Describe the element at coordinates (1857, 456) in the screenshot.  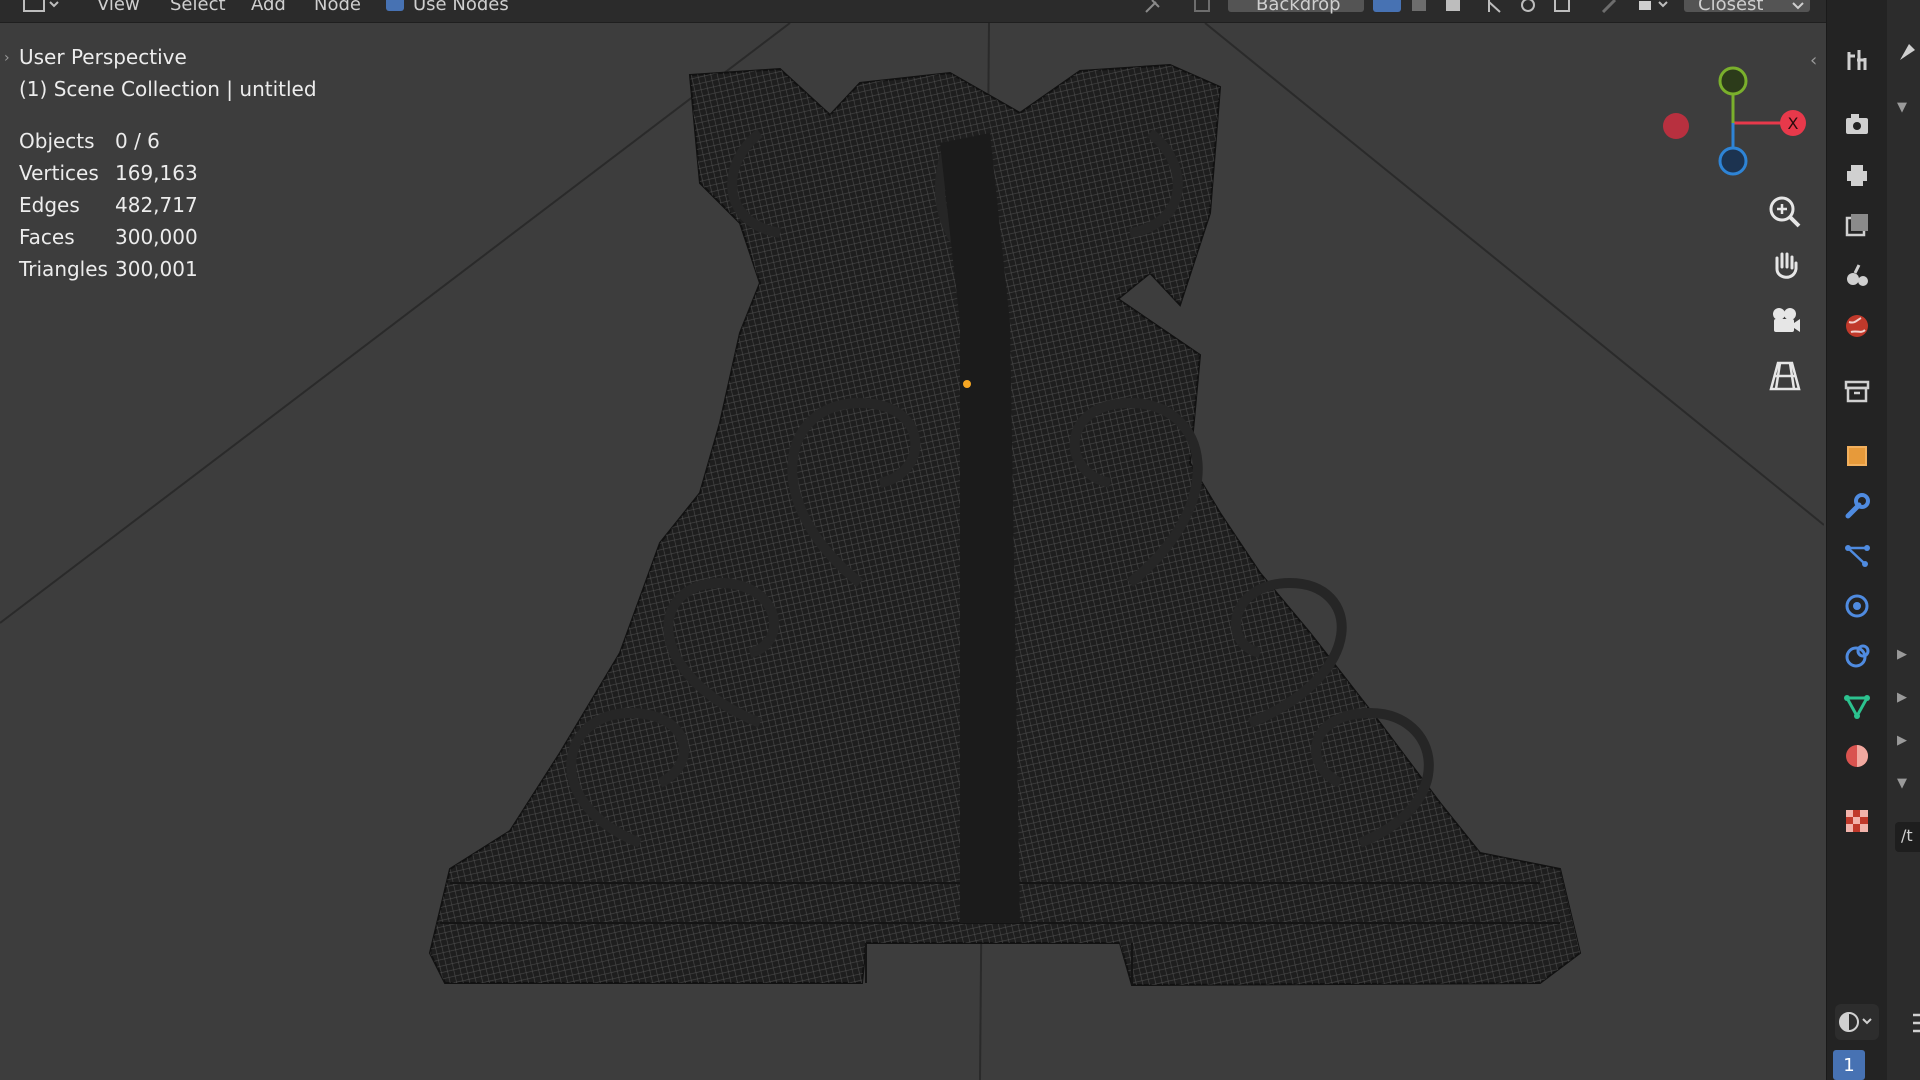
I see `object-icon` at that location.